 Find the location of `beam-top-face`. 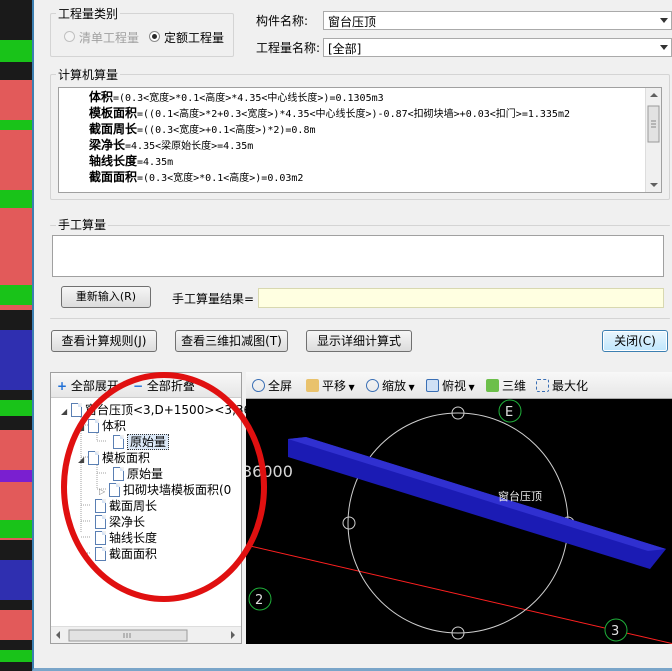

beam-top-face is located at coordinates (477, 494).